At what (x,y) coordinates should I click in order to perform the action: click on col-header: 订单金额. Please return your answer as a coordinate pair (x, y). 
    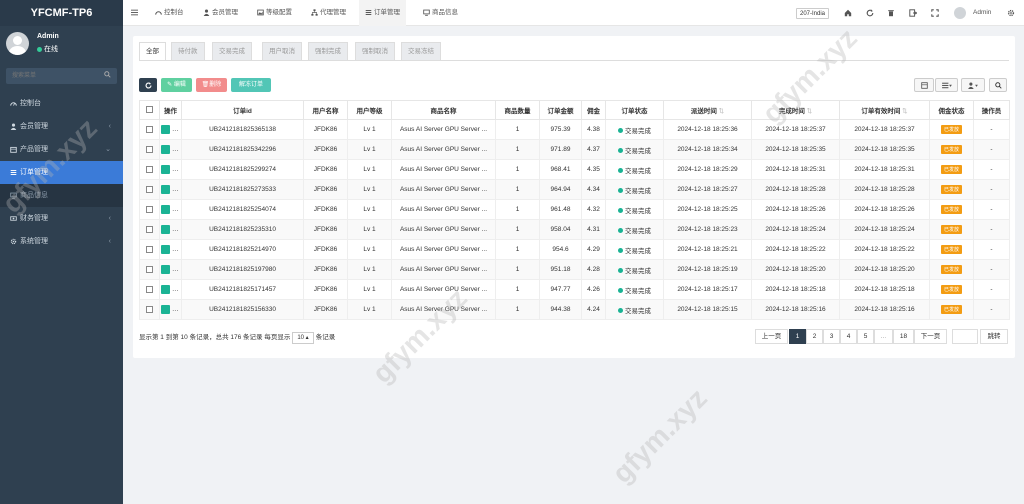
    Looking at the image, I should click on (560, 110).